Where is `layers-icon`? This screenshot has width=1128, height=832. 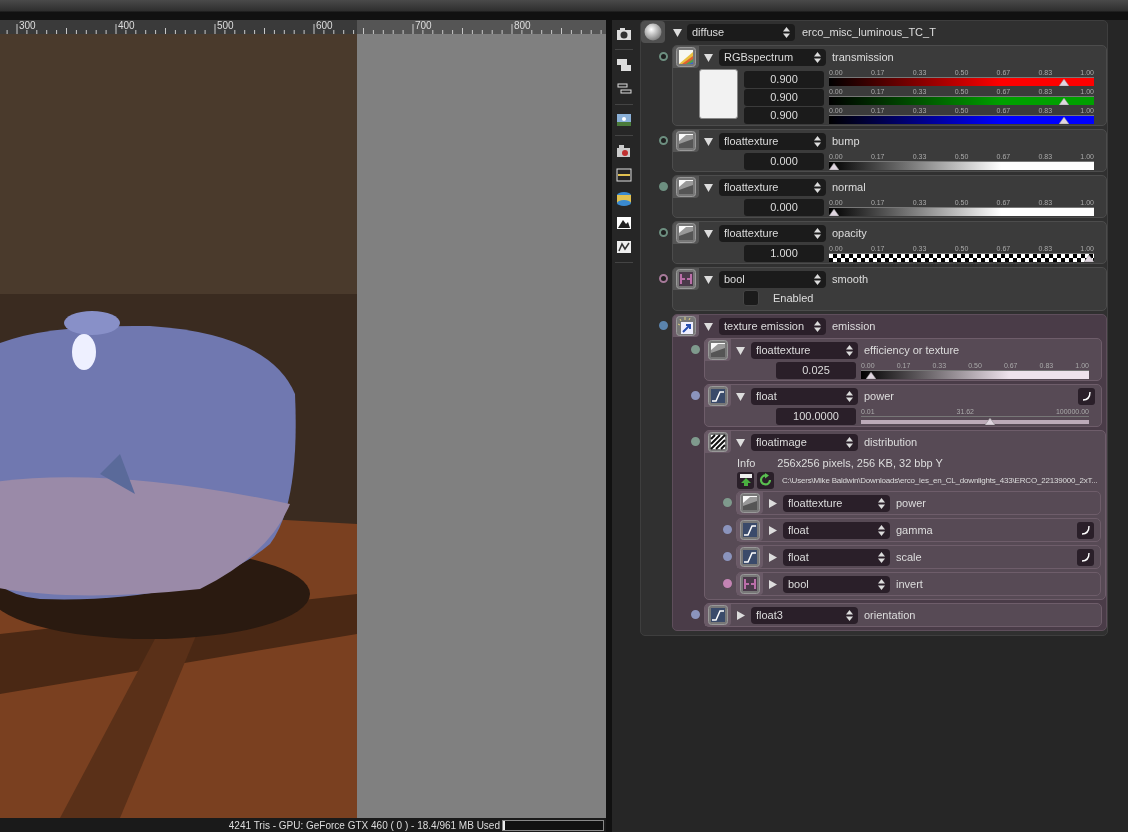 layers-icon is located at coordinates (624, 65).